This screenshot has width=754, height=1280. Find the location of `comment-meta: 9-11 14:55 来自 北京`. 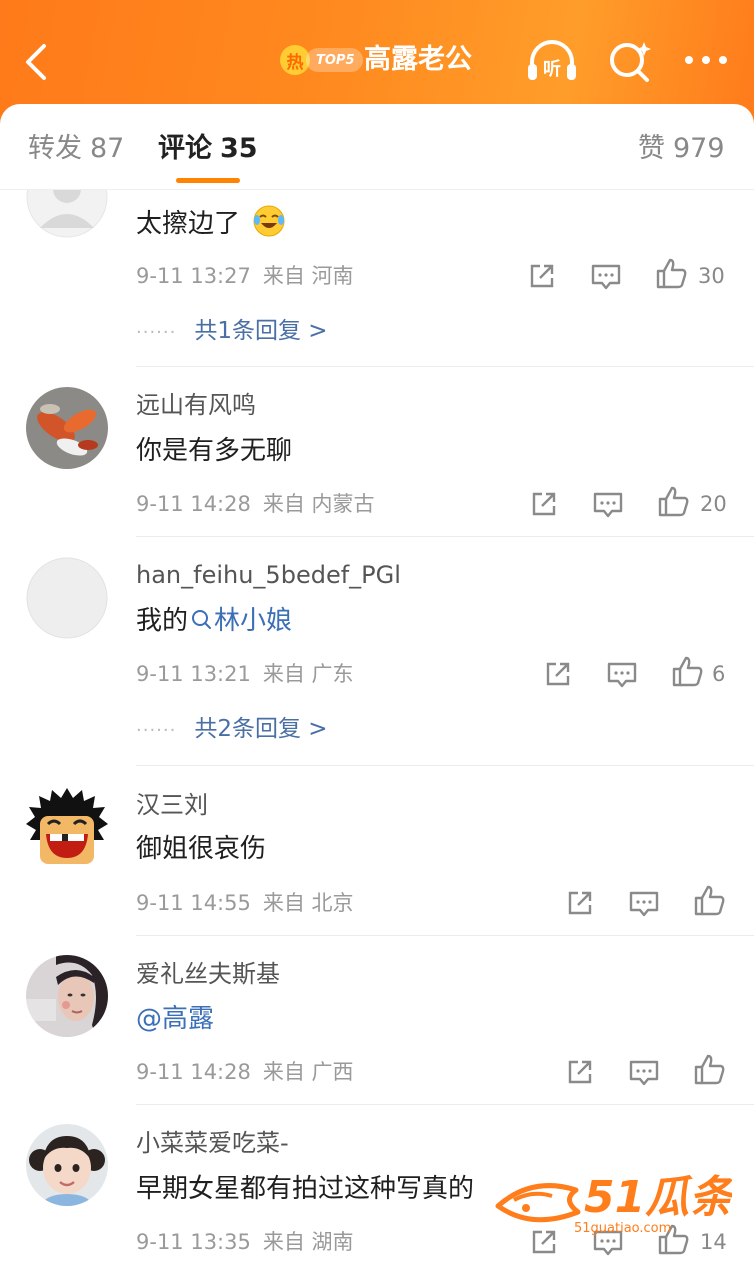

comment-meta: 9-11 14:55 来自 北京 is located at coordinates (245, 903).